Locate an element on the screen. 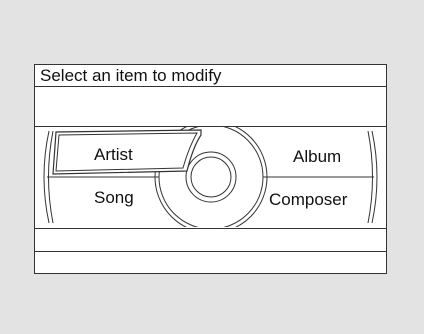 The image size is (424, 334). artist-selection-highlight is located at coordinates (127, 152).